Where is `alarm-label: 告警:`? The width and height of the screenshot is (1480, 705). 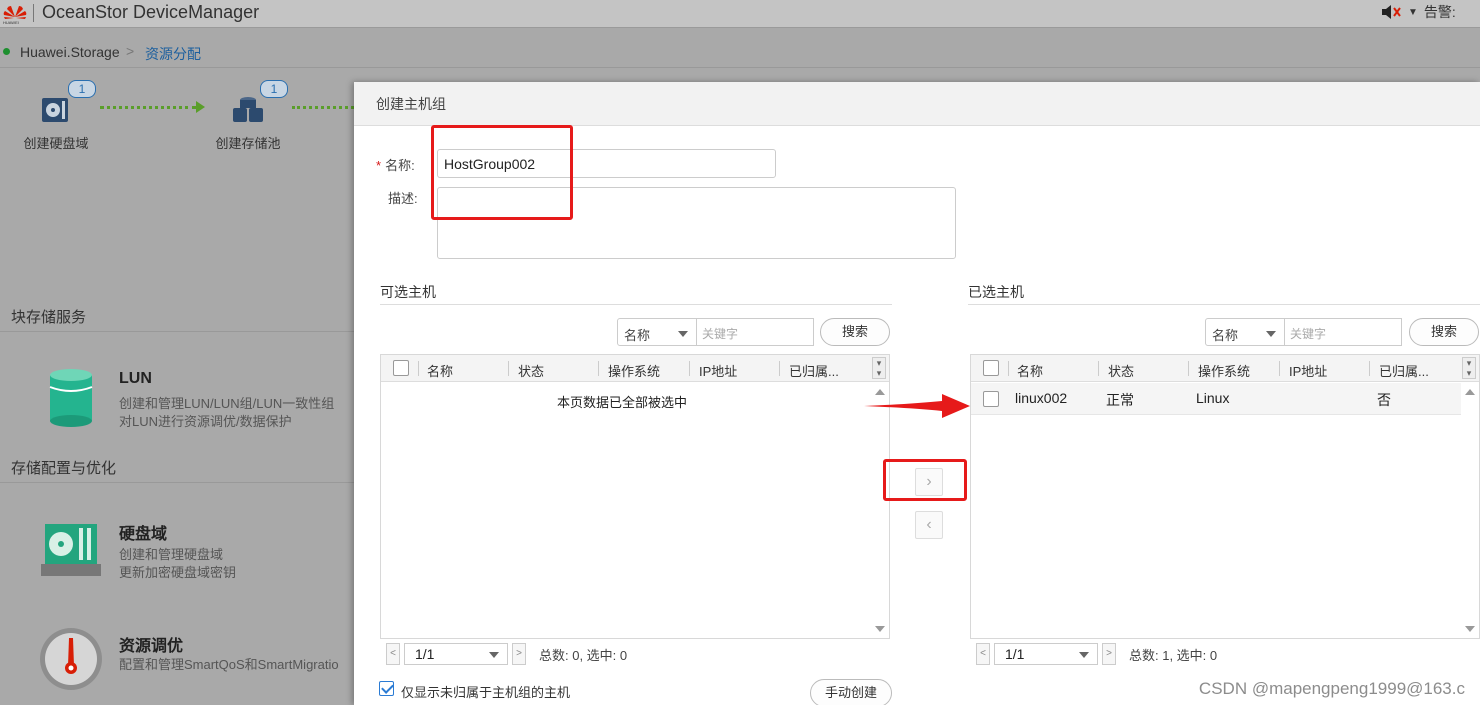 alarm-label: 告警: is located at coordinates (1439, 12).